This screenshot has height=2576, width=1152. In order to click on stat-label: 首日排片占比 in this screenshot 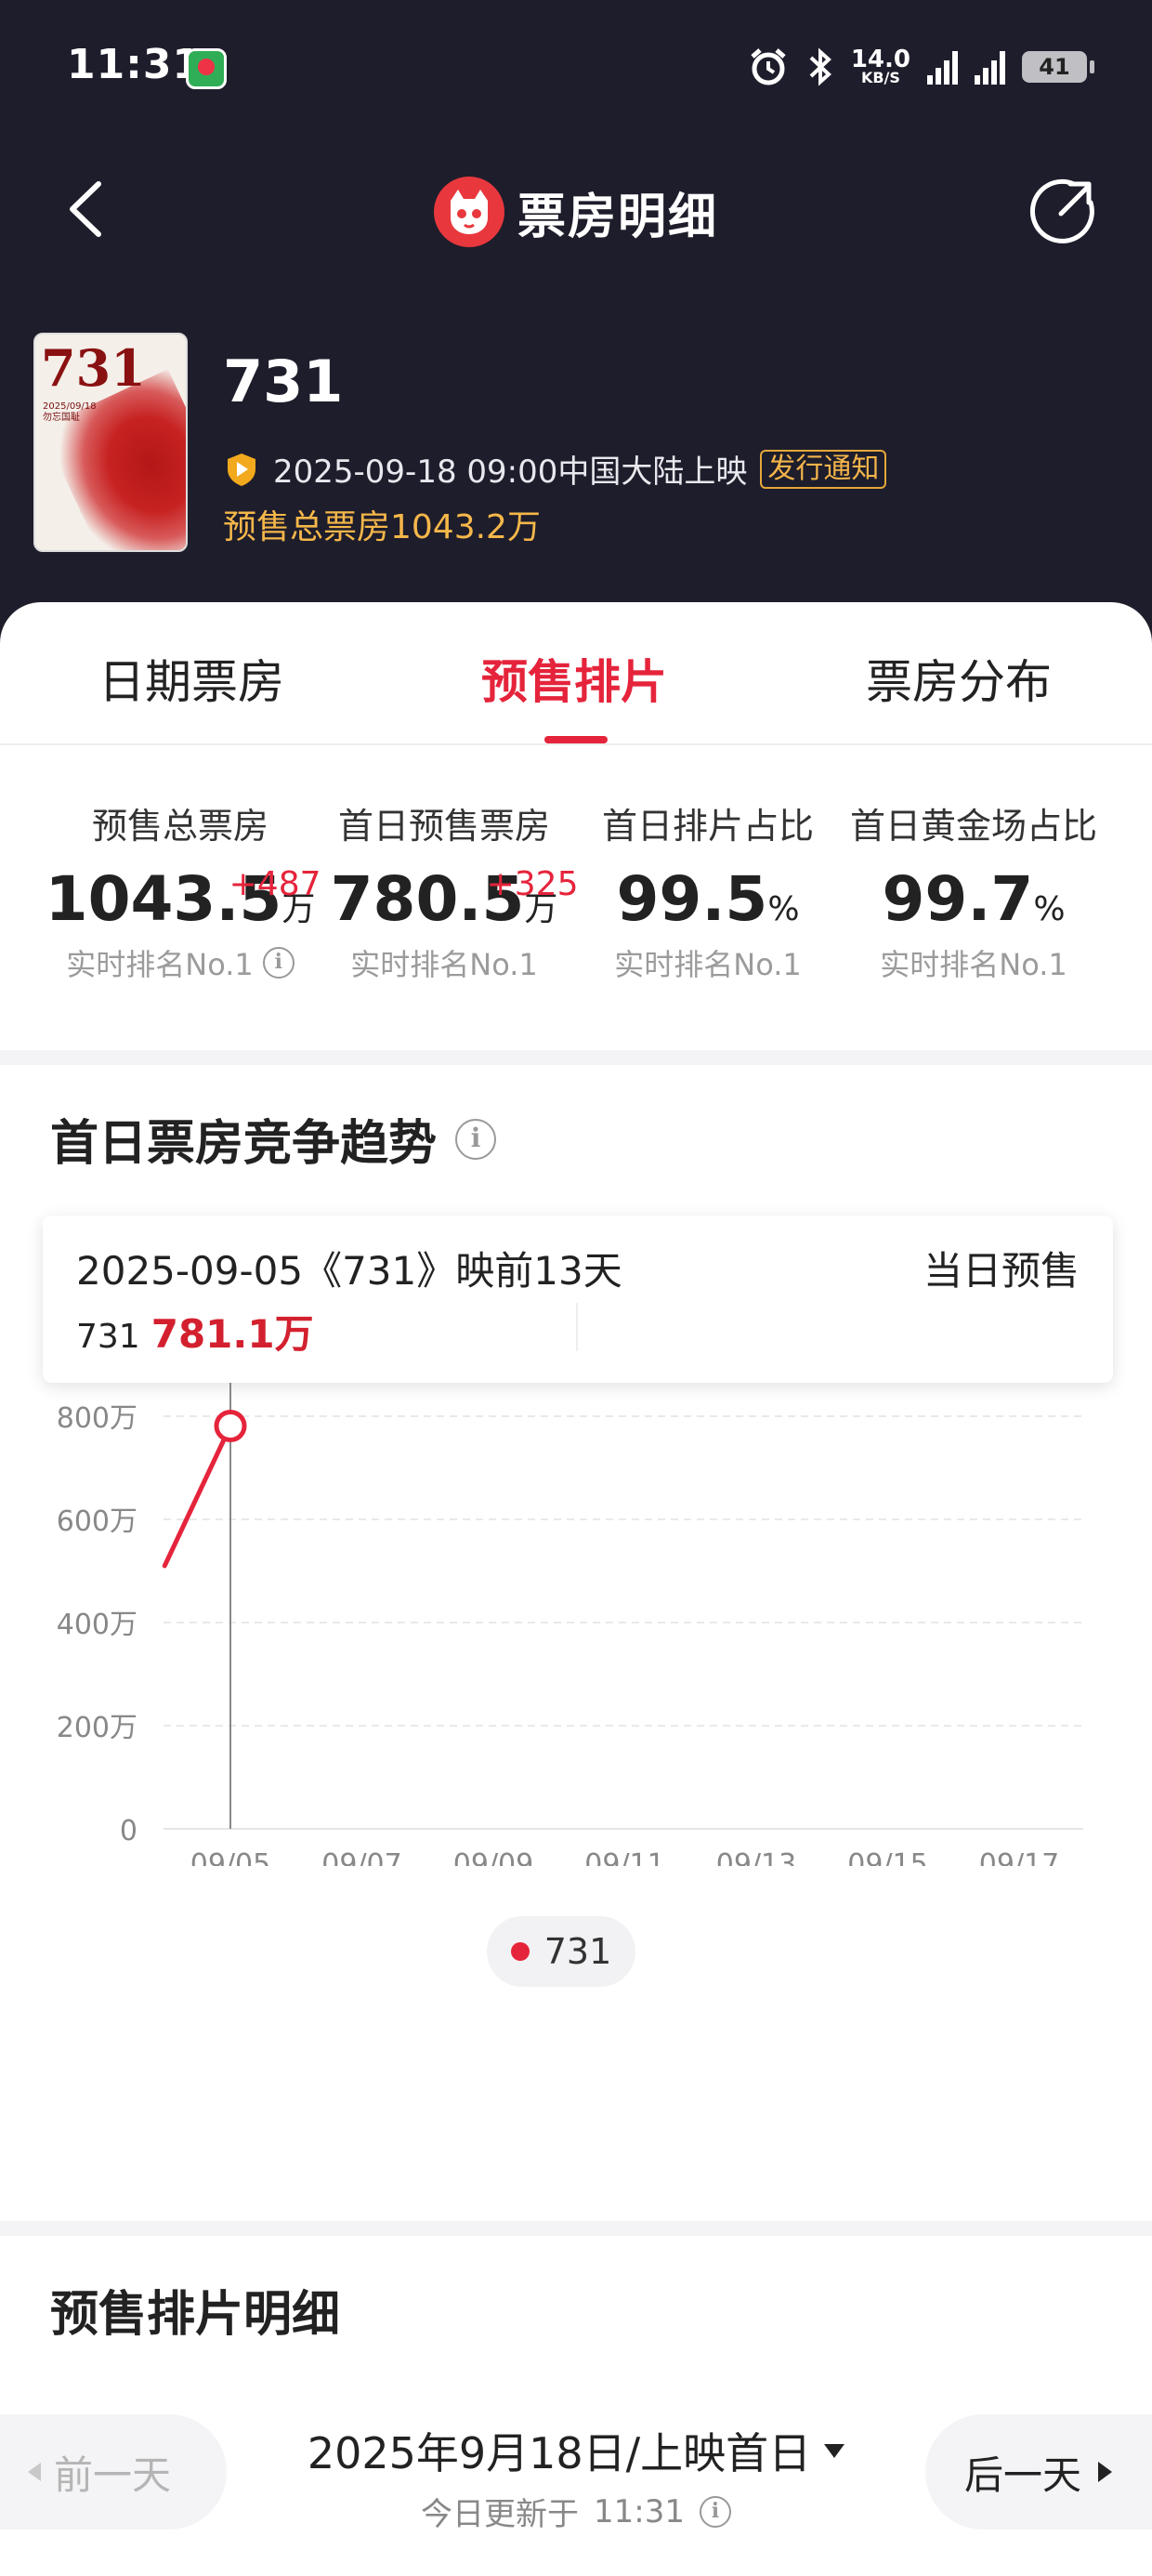, I will do `click(707, 826)`.